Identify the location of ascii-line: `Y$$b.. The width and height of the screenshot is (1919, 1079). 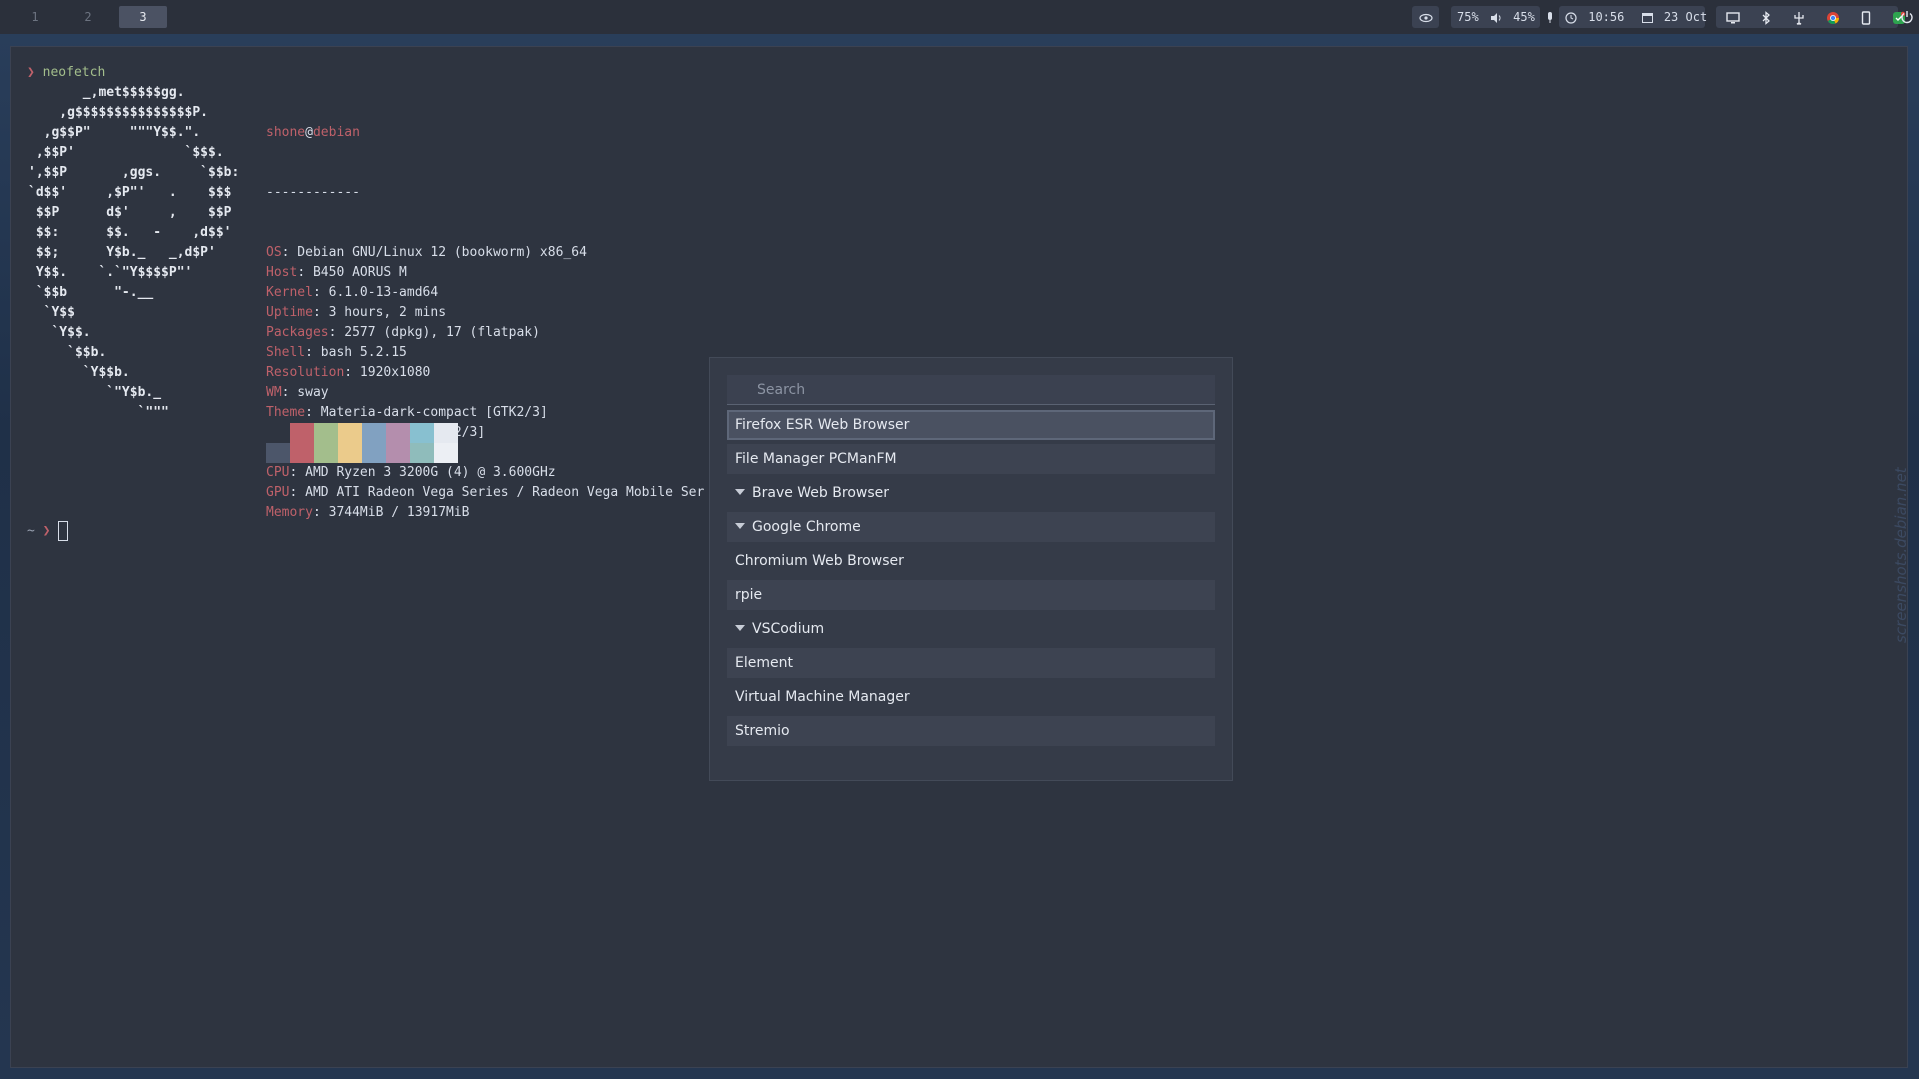
(79, 372).